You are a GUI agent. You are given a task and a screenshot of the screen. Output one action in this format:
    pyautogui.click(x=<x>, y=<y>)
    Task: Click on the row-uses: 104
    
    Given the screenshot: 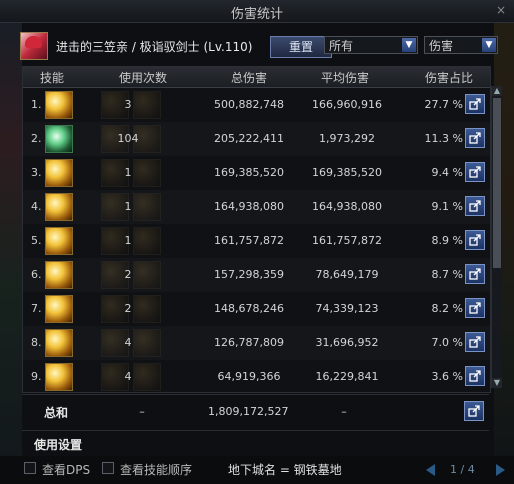 What is the action you would take?
    pyautogui.click(x=128, y=138)
    